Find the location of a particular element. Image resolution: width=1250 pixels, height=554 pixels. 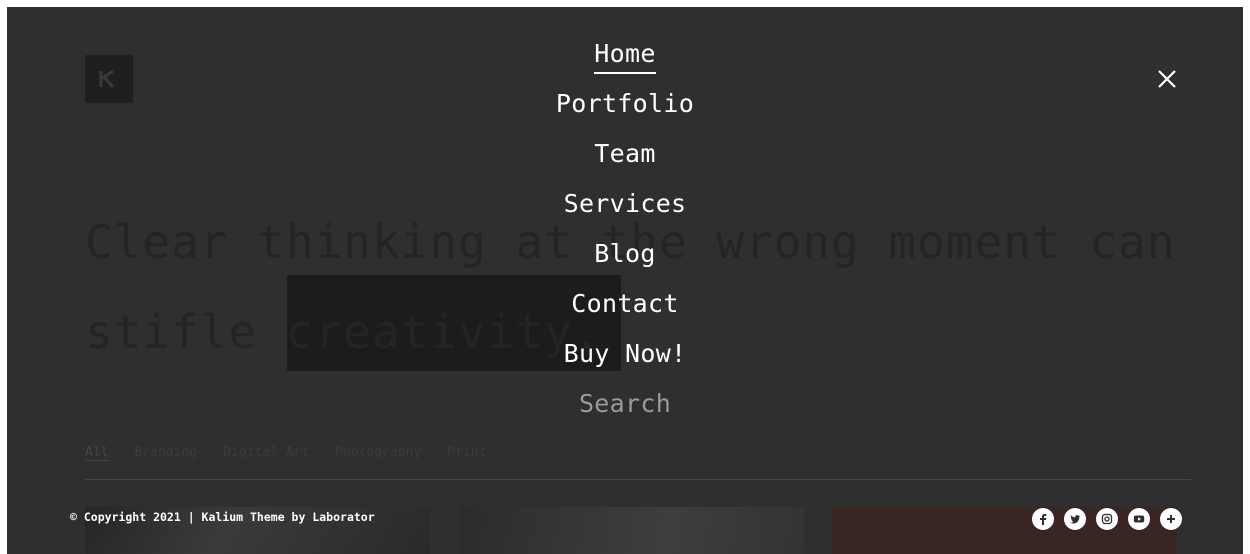

menu-item-home: Home is located at coordinates (625, 54).